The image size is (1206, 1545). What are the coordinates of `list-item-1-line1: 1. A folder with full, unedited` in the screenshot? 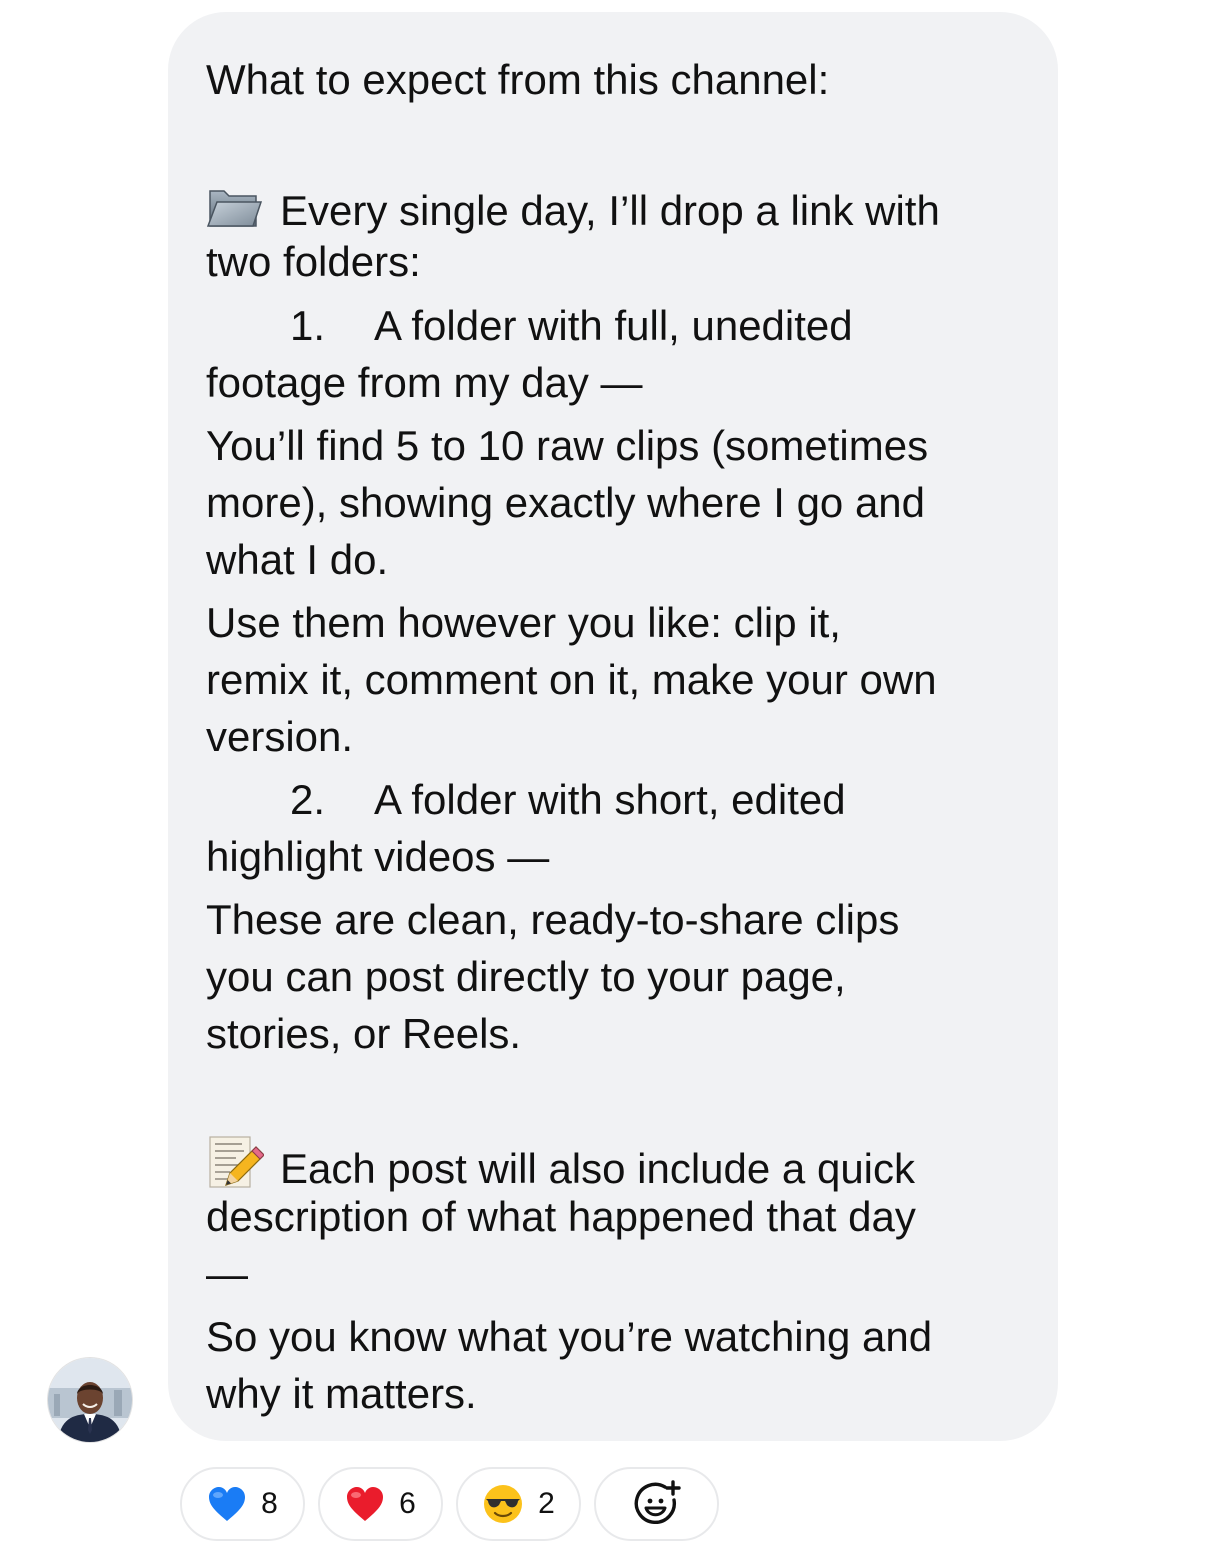 It's located at (529, 326).